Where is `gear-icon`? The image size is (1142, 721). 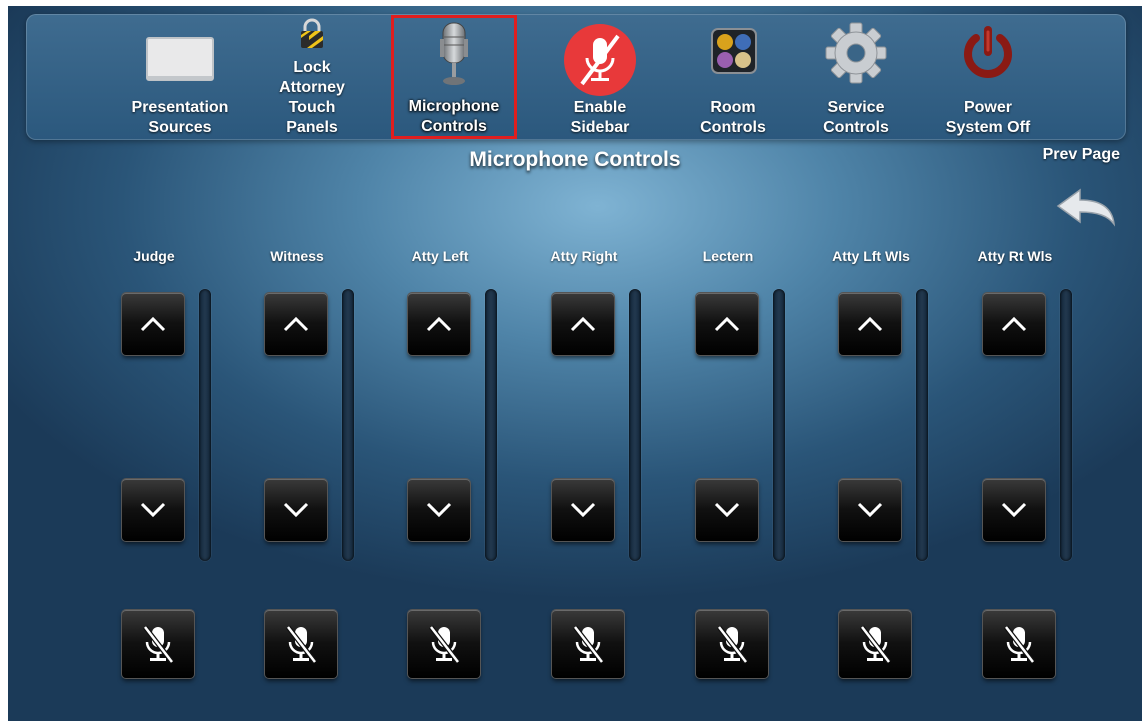
gear-icon is located at coordinates (856, 53).